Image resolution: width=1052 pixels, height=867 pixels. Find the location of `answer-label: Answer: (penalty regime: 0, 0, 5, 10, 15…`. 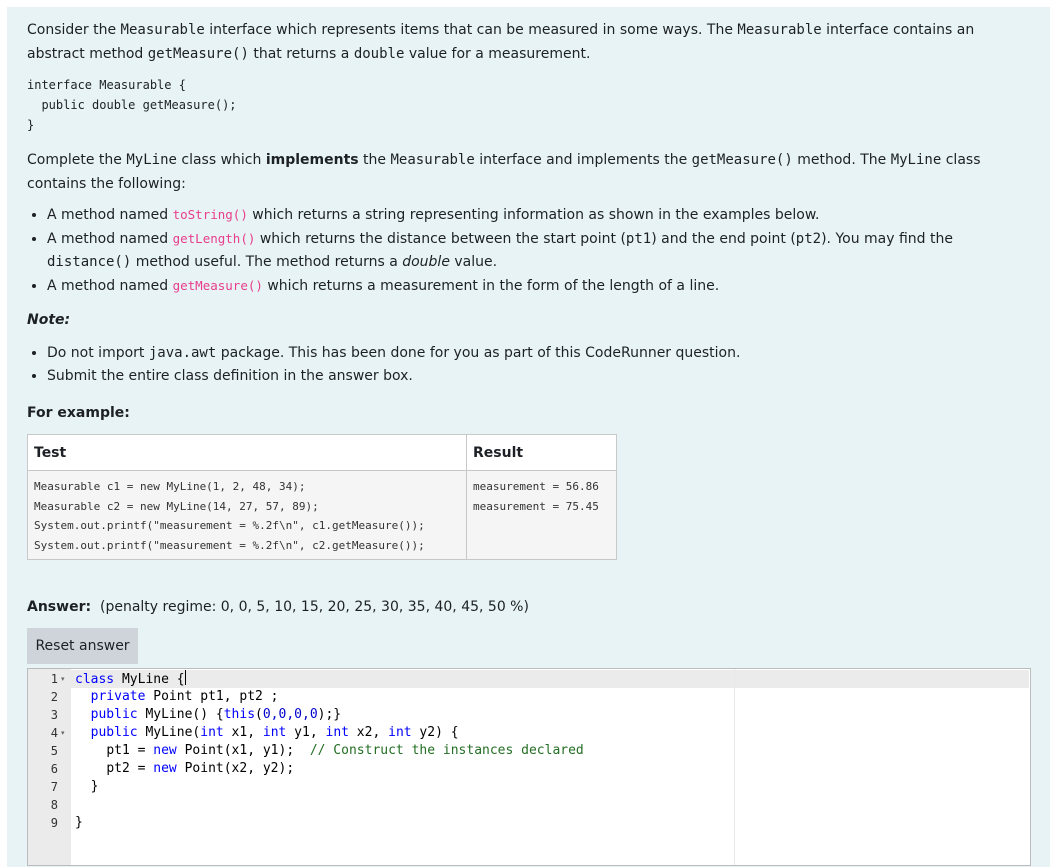

answer-label: Answer: (penalty regime: 0, 0, 5, 10, 15… is located at coordinates (278, 607).